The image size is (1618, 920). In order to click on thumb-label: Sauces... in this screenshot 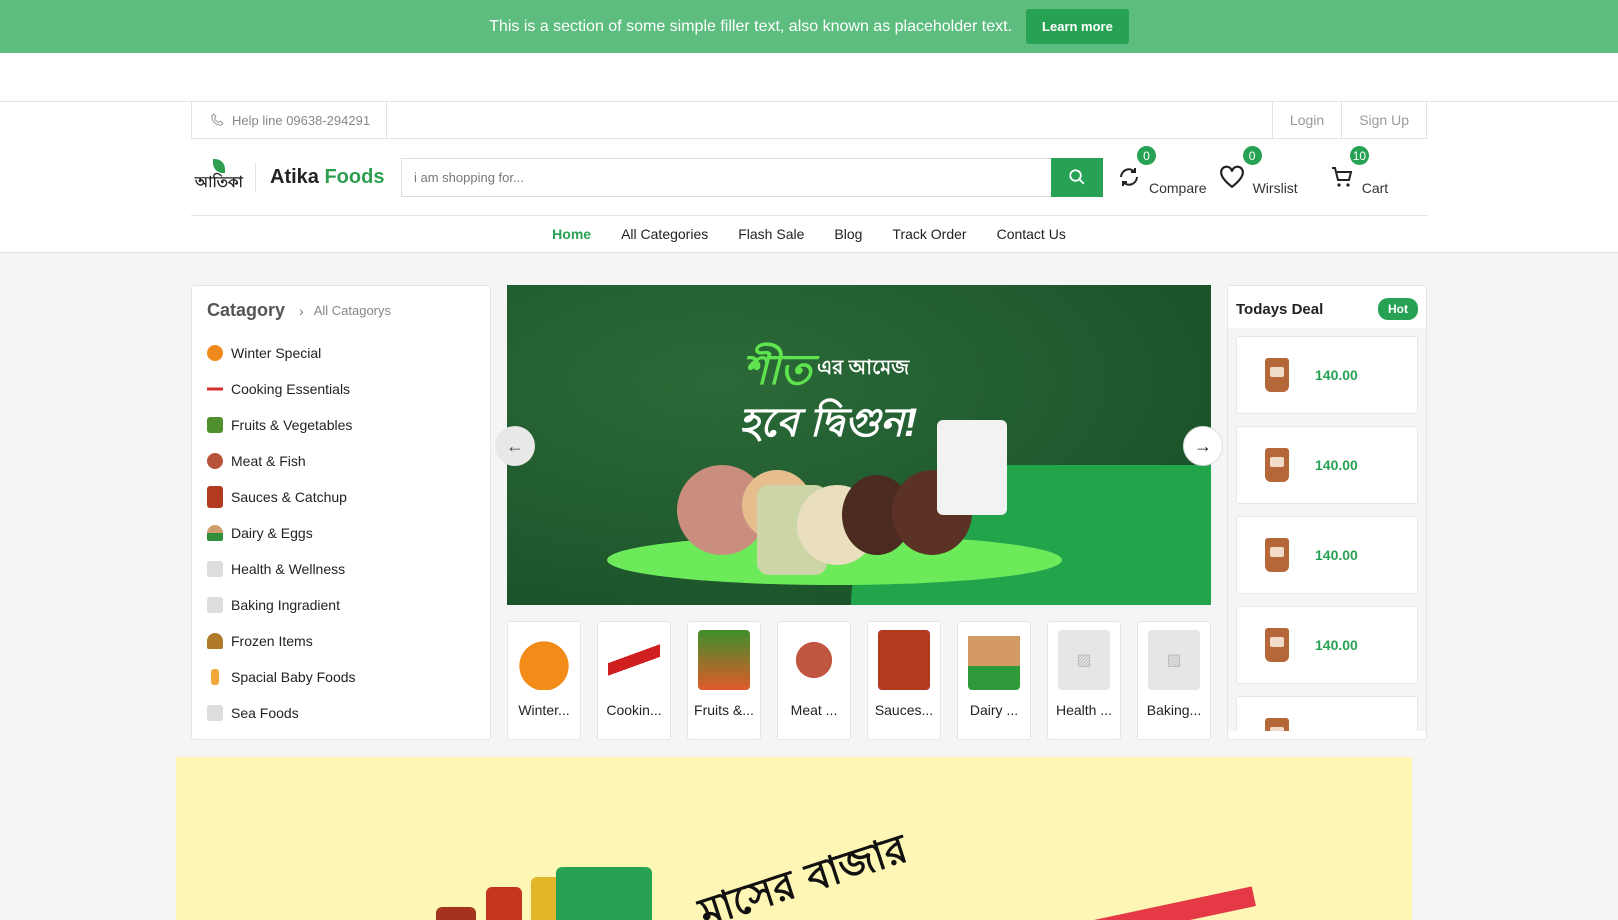, I will do `click(904, 710)`.